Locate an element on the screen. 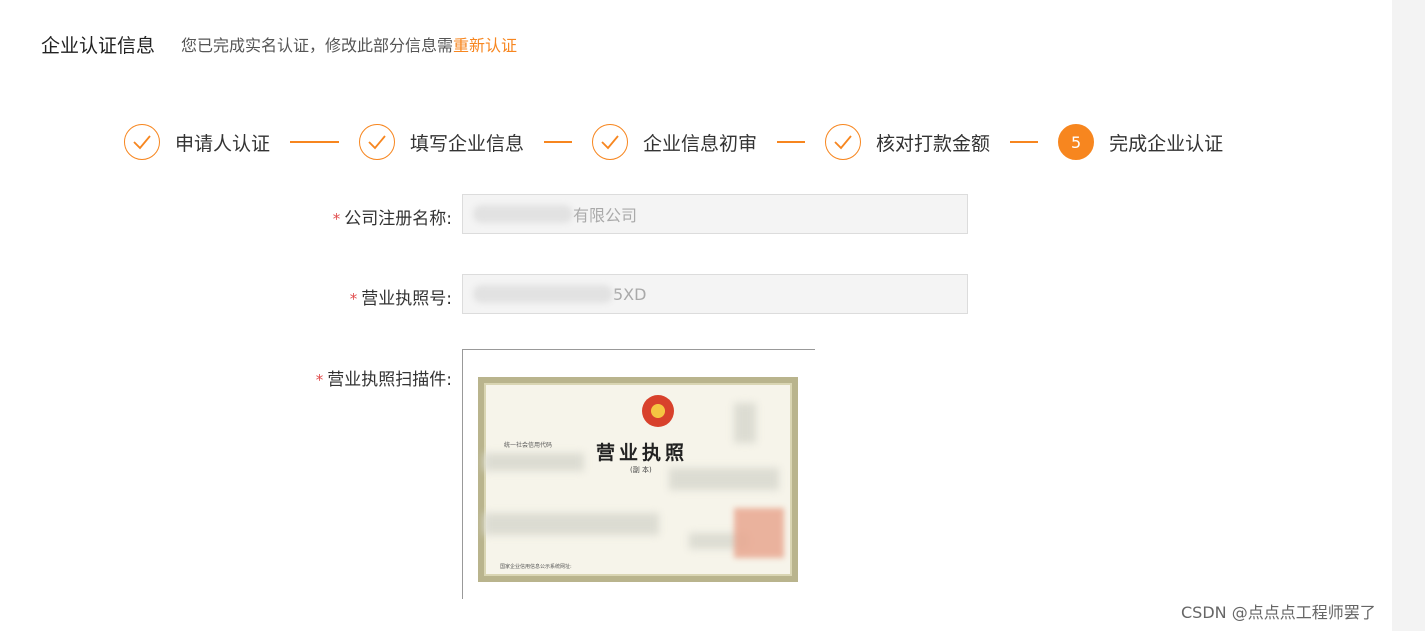  company-name-value: 有限公司 is located at coordinates (605, 215).